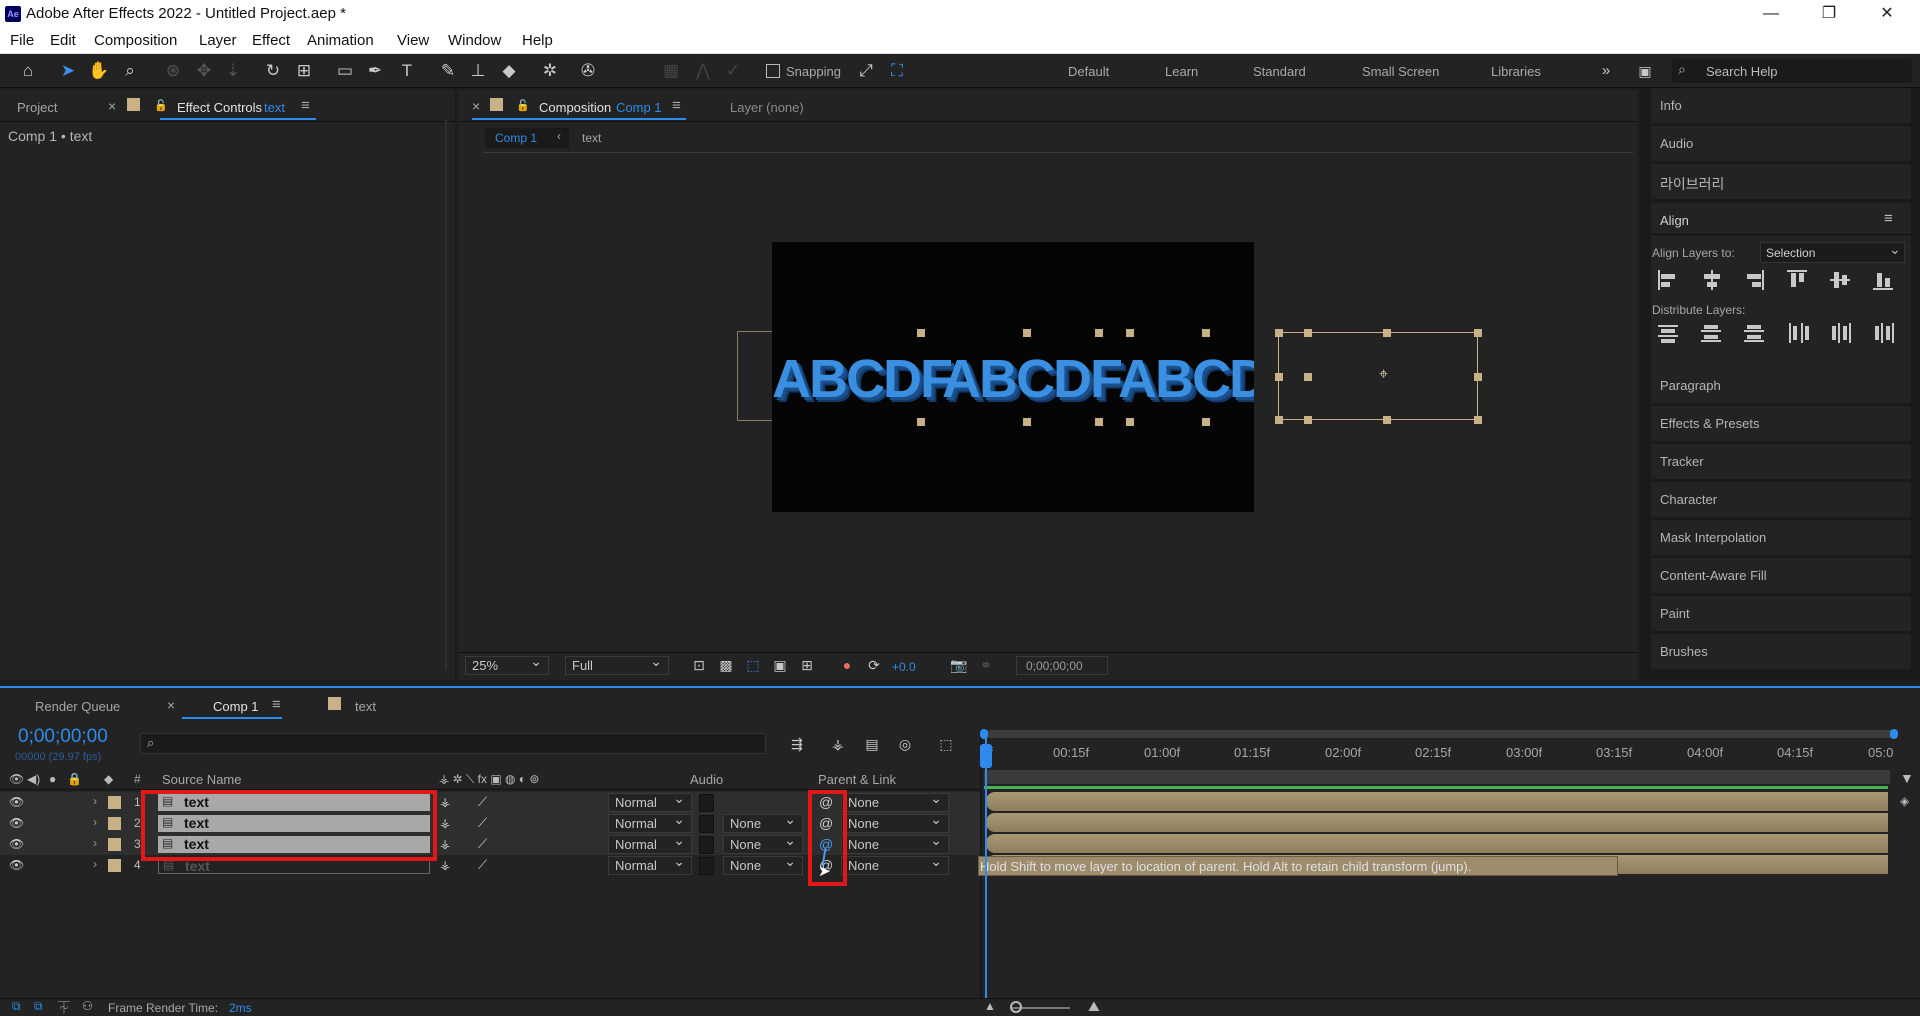  I want to click on render-time-icon: ⚇, so click(87, 1006).